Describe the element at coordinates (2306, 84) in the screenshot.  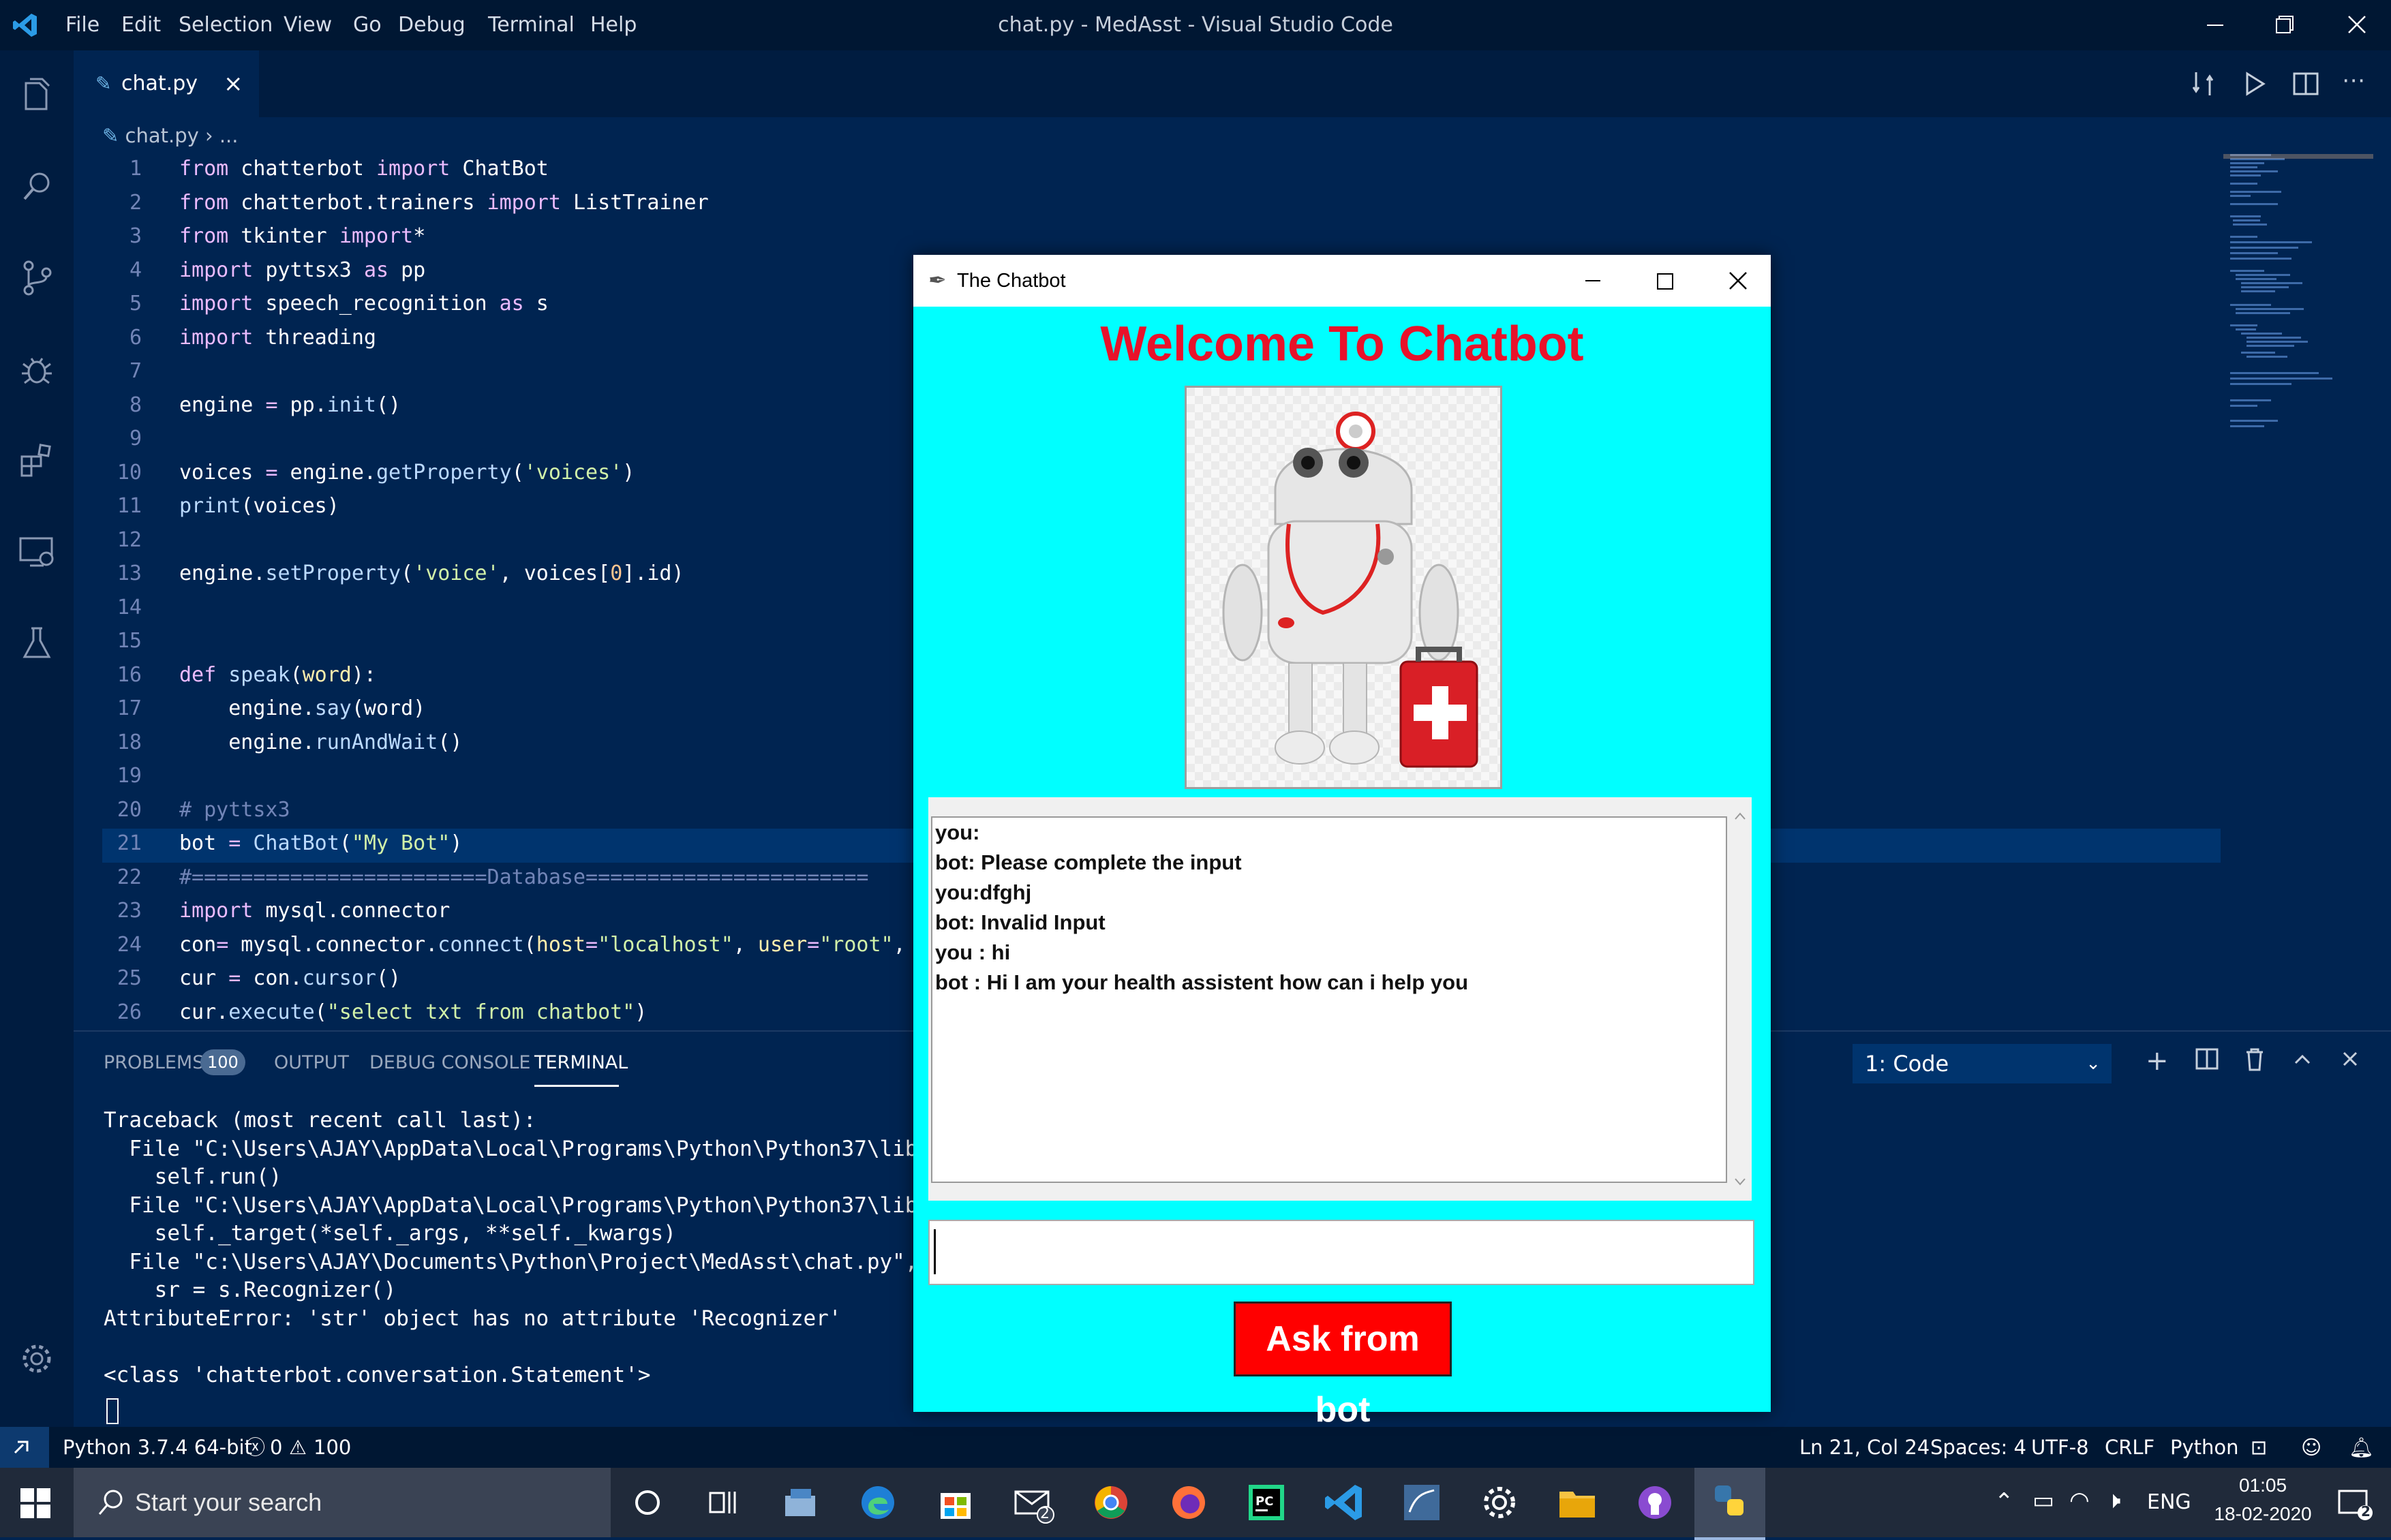
I see `split-editor-icon` at that location.